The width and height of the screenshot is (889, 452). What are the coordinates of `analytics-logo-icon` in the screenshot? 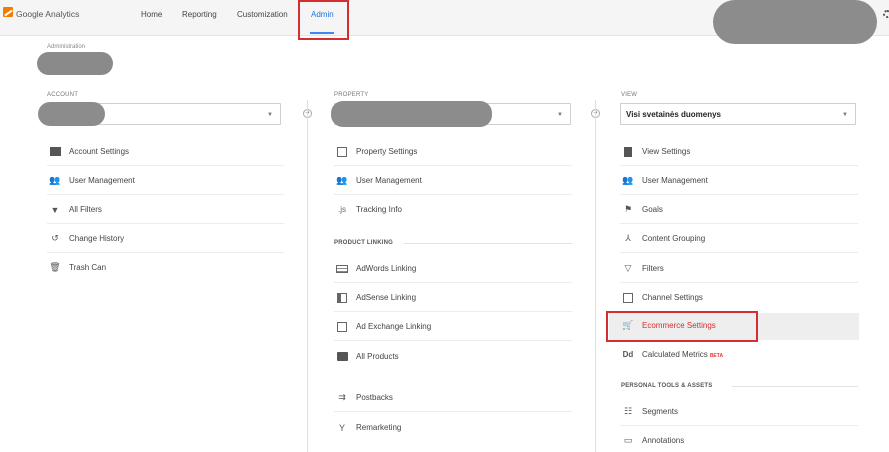 It's located at (8, 12).